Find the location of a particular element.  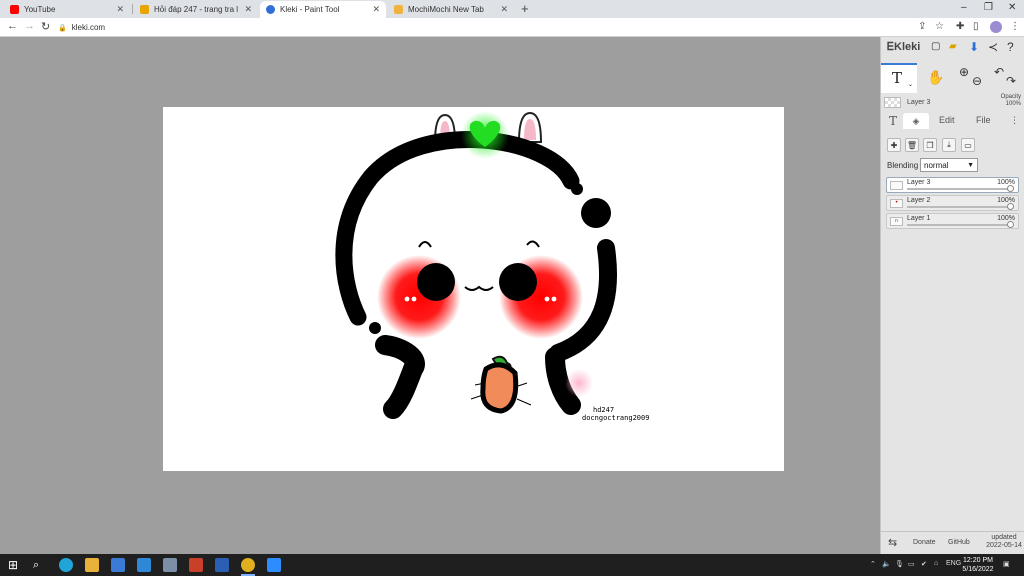

blending-select: normal ▼ is located at coordinates (949, 165).